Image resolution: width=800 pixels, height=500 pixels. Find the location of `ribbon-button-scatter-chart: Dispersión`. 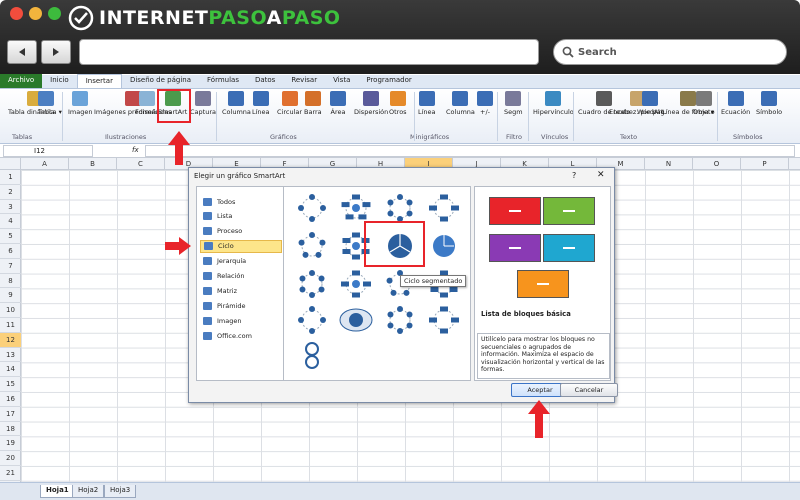

ribbon-button-scatter-chart: Dispersión is located at coordinates (371, 103).